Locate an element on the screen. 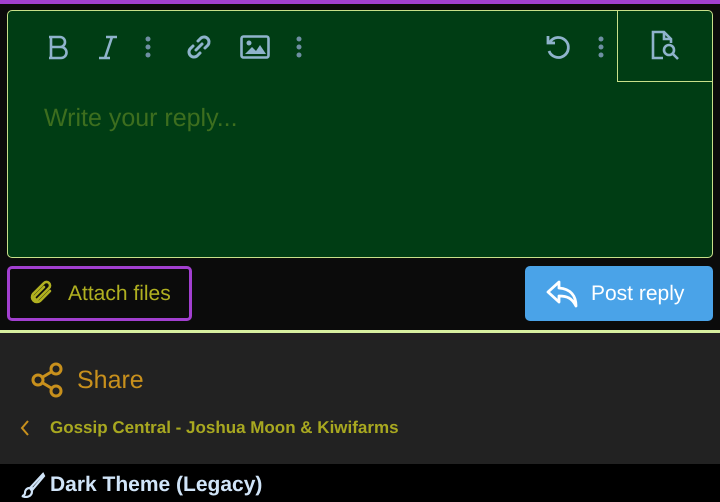  back-chevron-icon is located at coordinates (25, 428).